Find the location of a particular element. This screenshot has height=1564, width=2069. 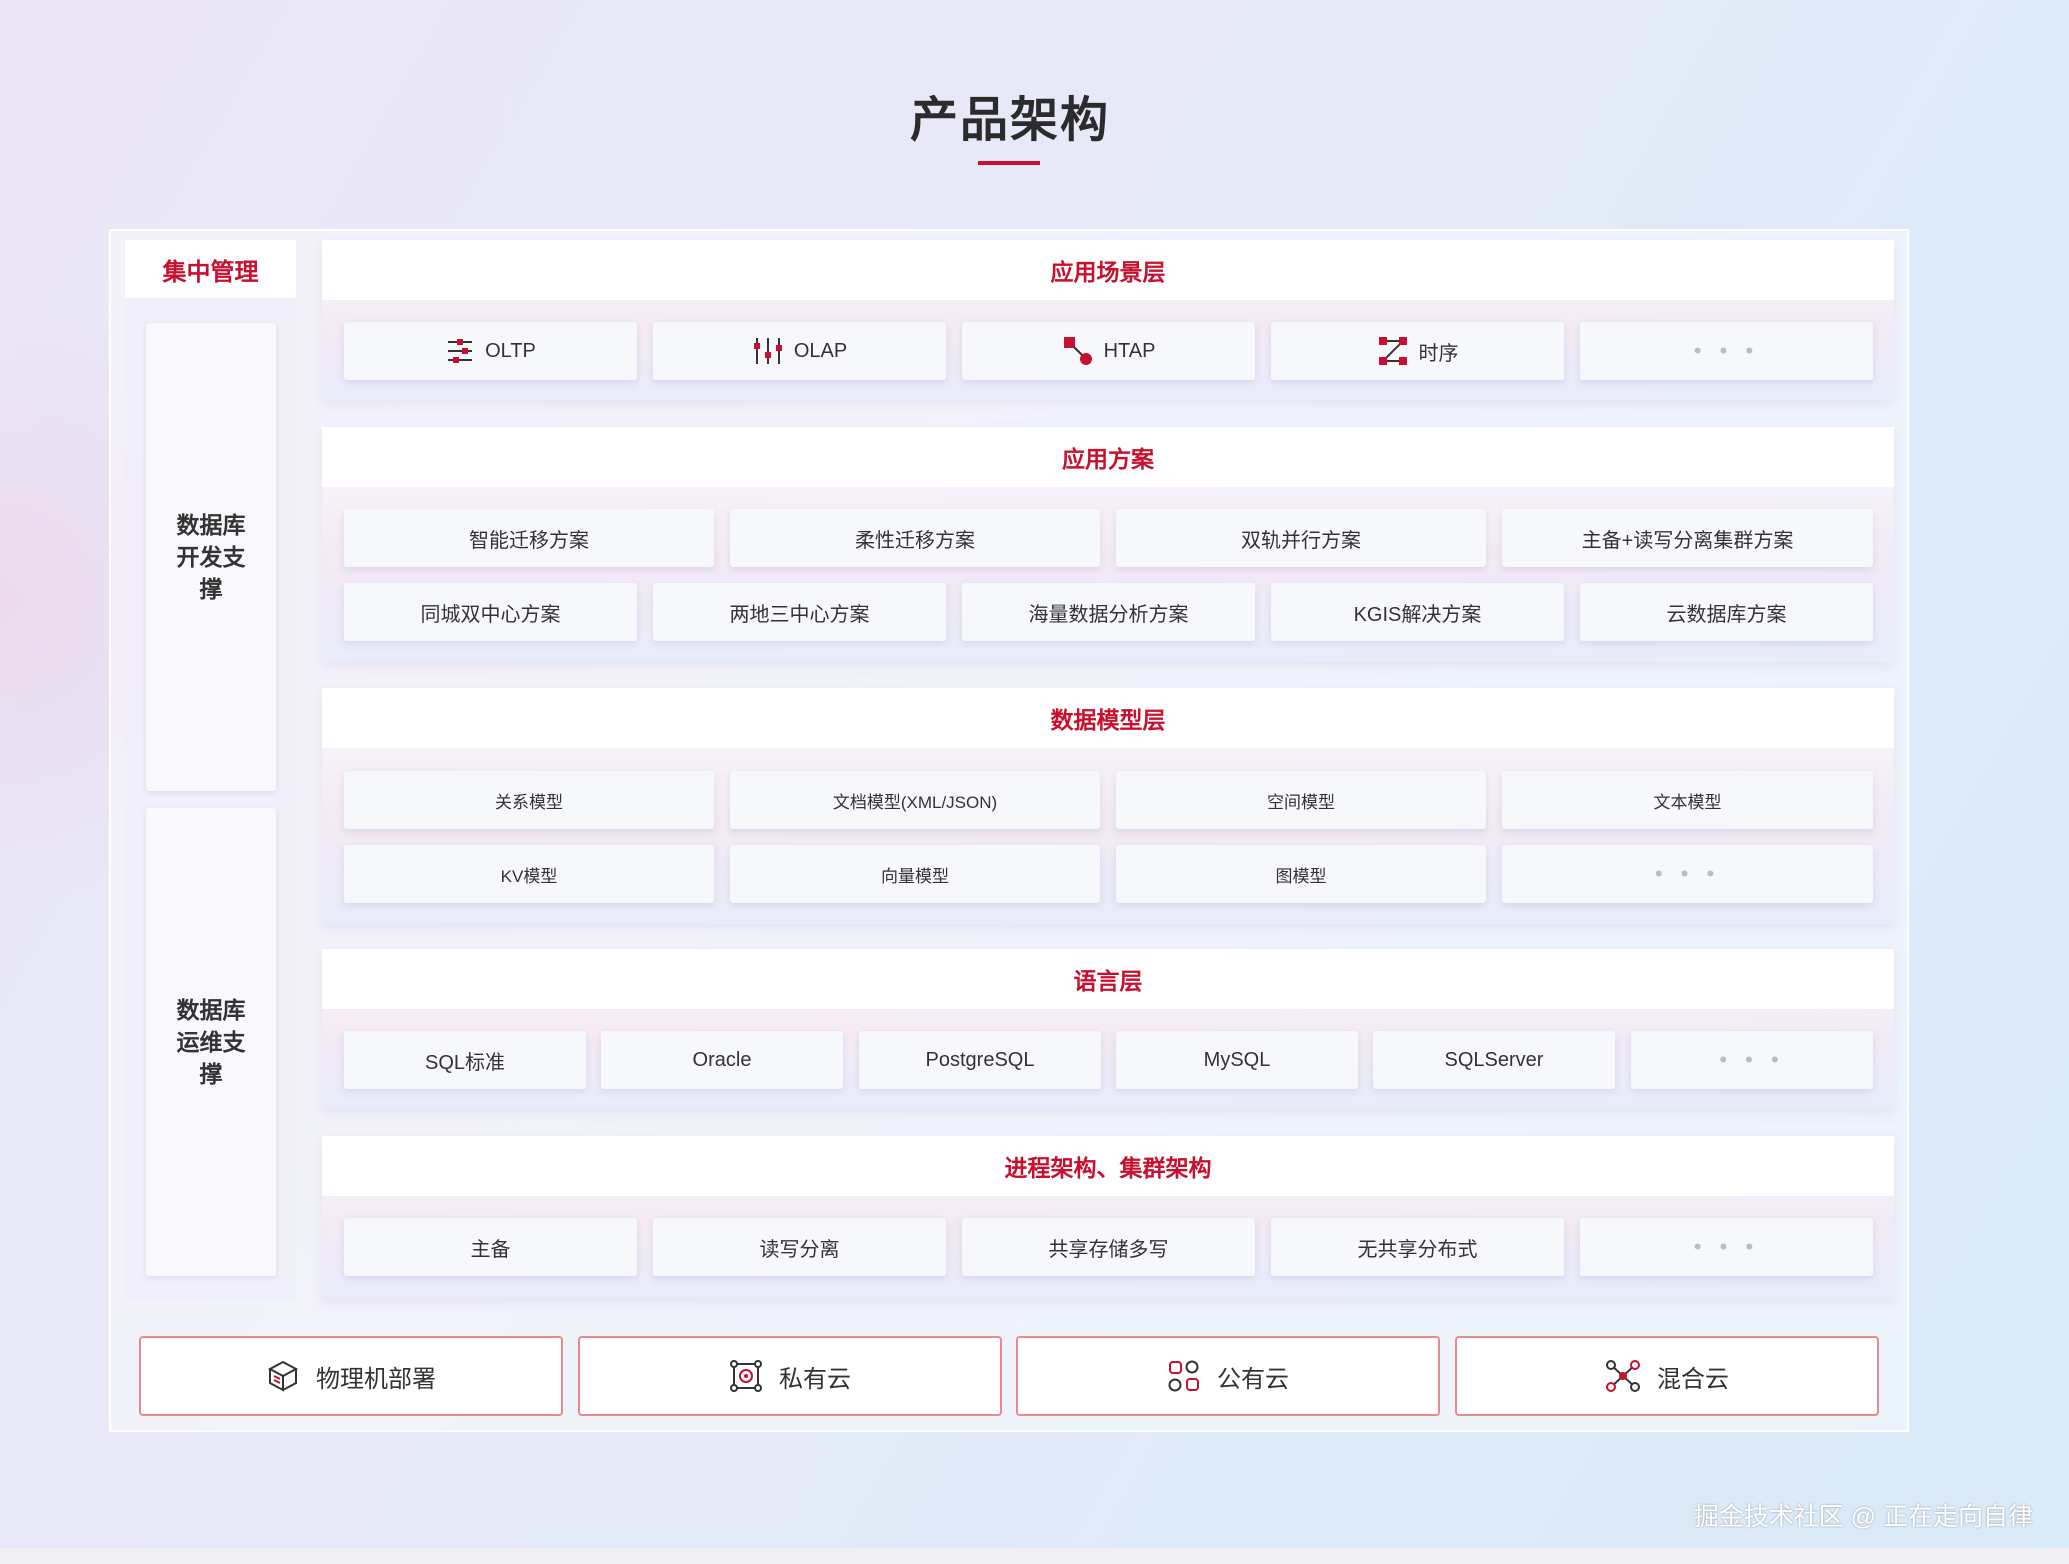

card-label: 关系模型 is located at coordinates (529, 802).